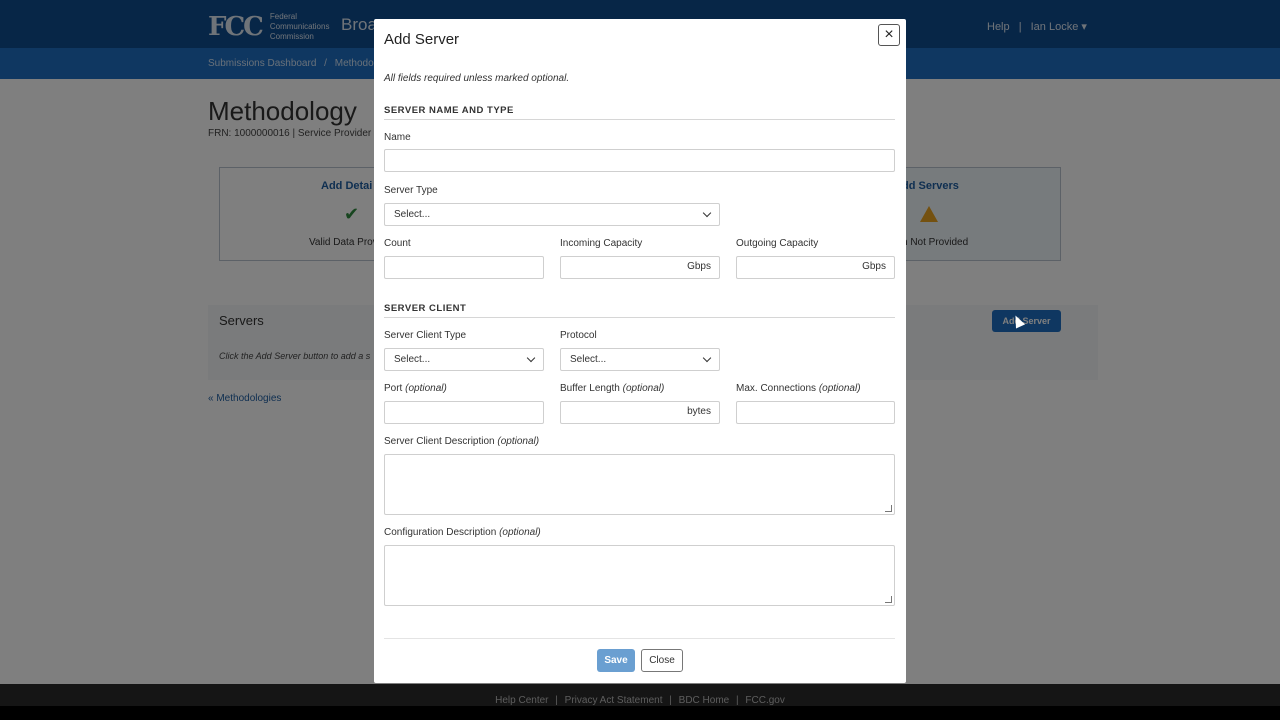 The height and width of the screenshot is (720, 1280). Describe the element at coordinates (439, 441) in the screenshot. I see `client-desc-label-text: Server Client Description` at that location.